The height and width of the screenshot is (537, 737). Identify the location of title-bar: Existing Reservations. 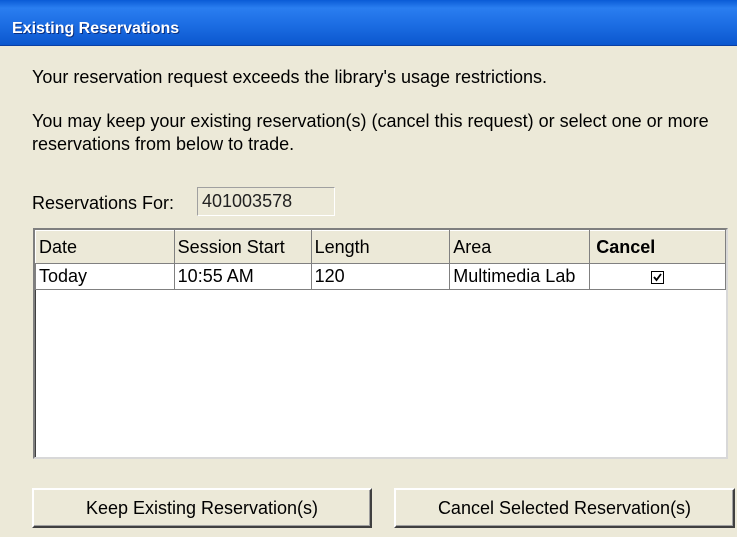
(368, 23).